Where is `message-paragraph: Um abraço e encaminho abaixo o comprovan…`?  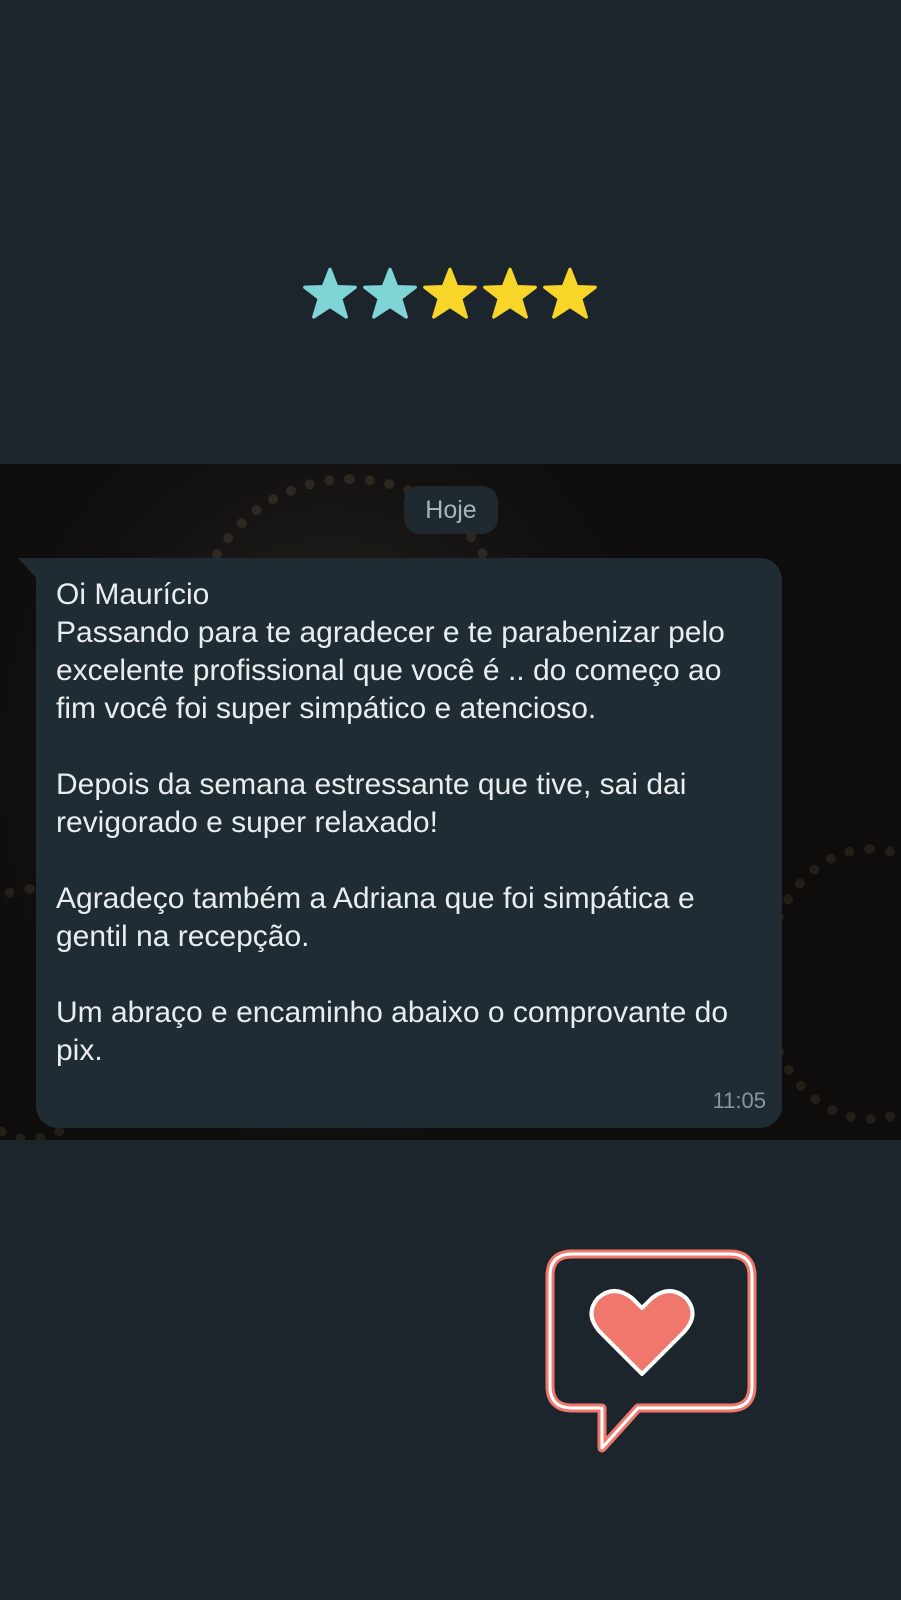 message-paragraph: Um abraço e encaminho abaixo o comprovan… is located at coordinates (392, 1031).